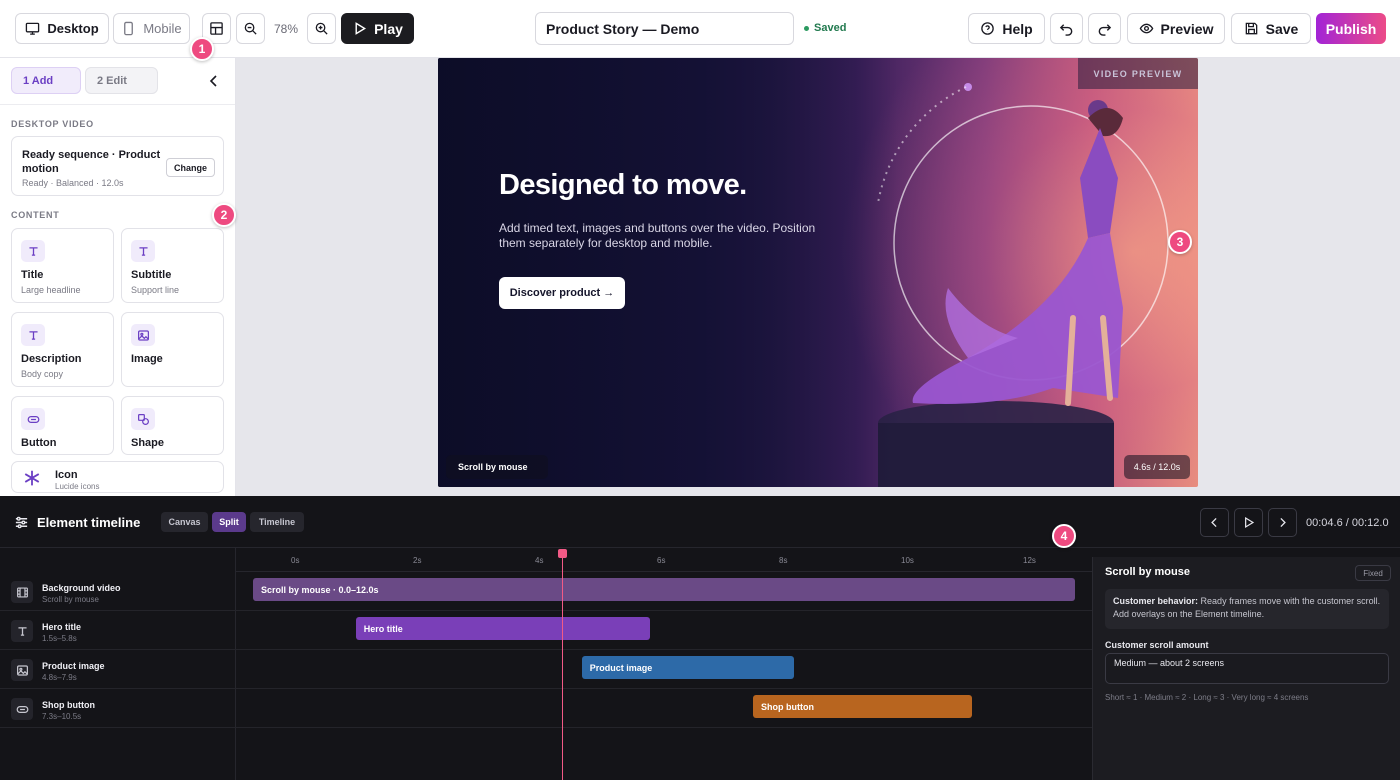 Image resolution: width=1400 pixels, height=780 pixels. What do you see at coordinates (62, 349) in the screenshot?
I see `add-description-card: Description Body copy` at bounding box center [62, 349].